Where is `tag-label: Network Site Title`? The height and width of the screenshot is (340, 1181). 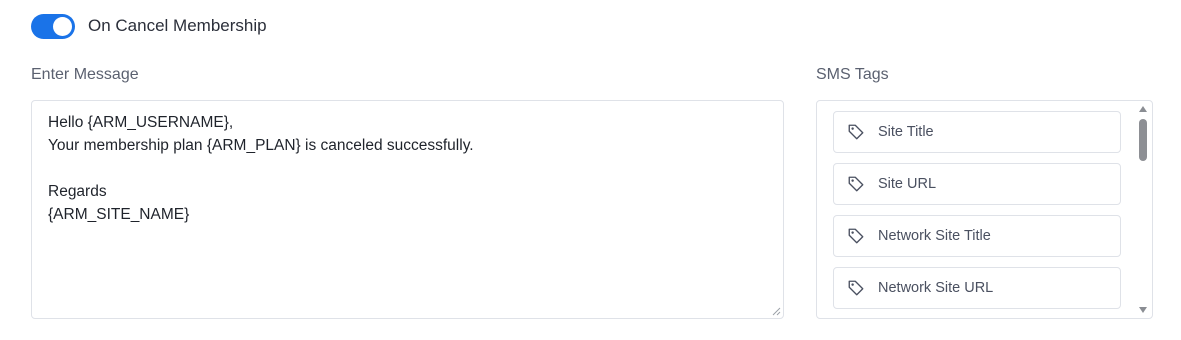
tag-label: Network Site Title is located at coordinates (934, 236).